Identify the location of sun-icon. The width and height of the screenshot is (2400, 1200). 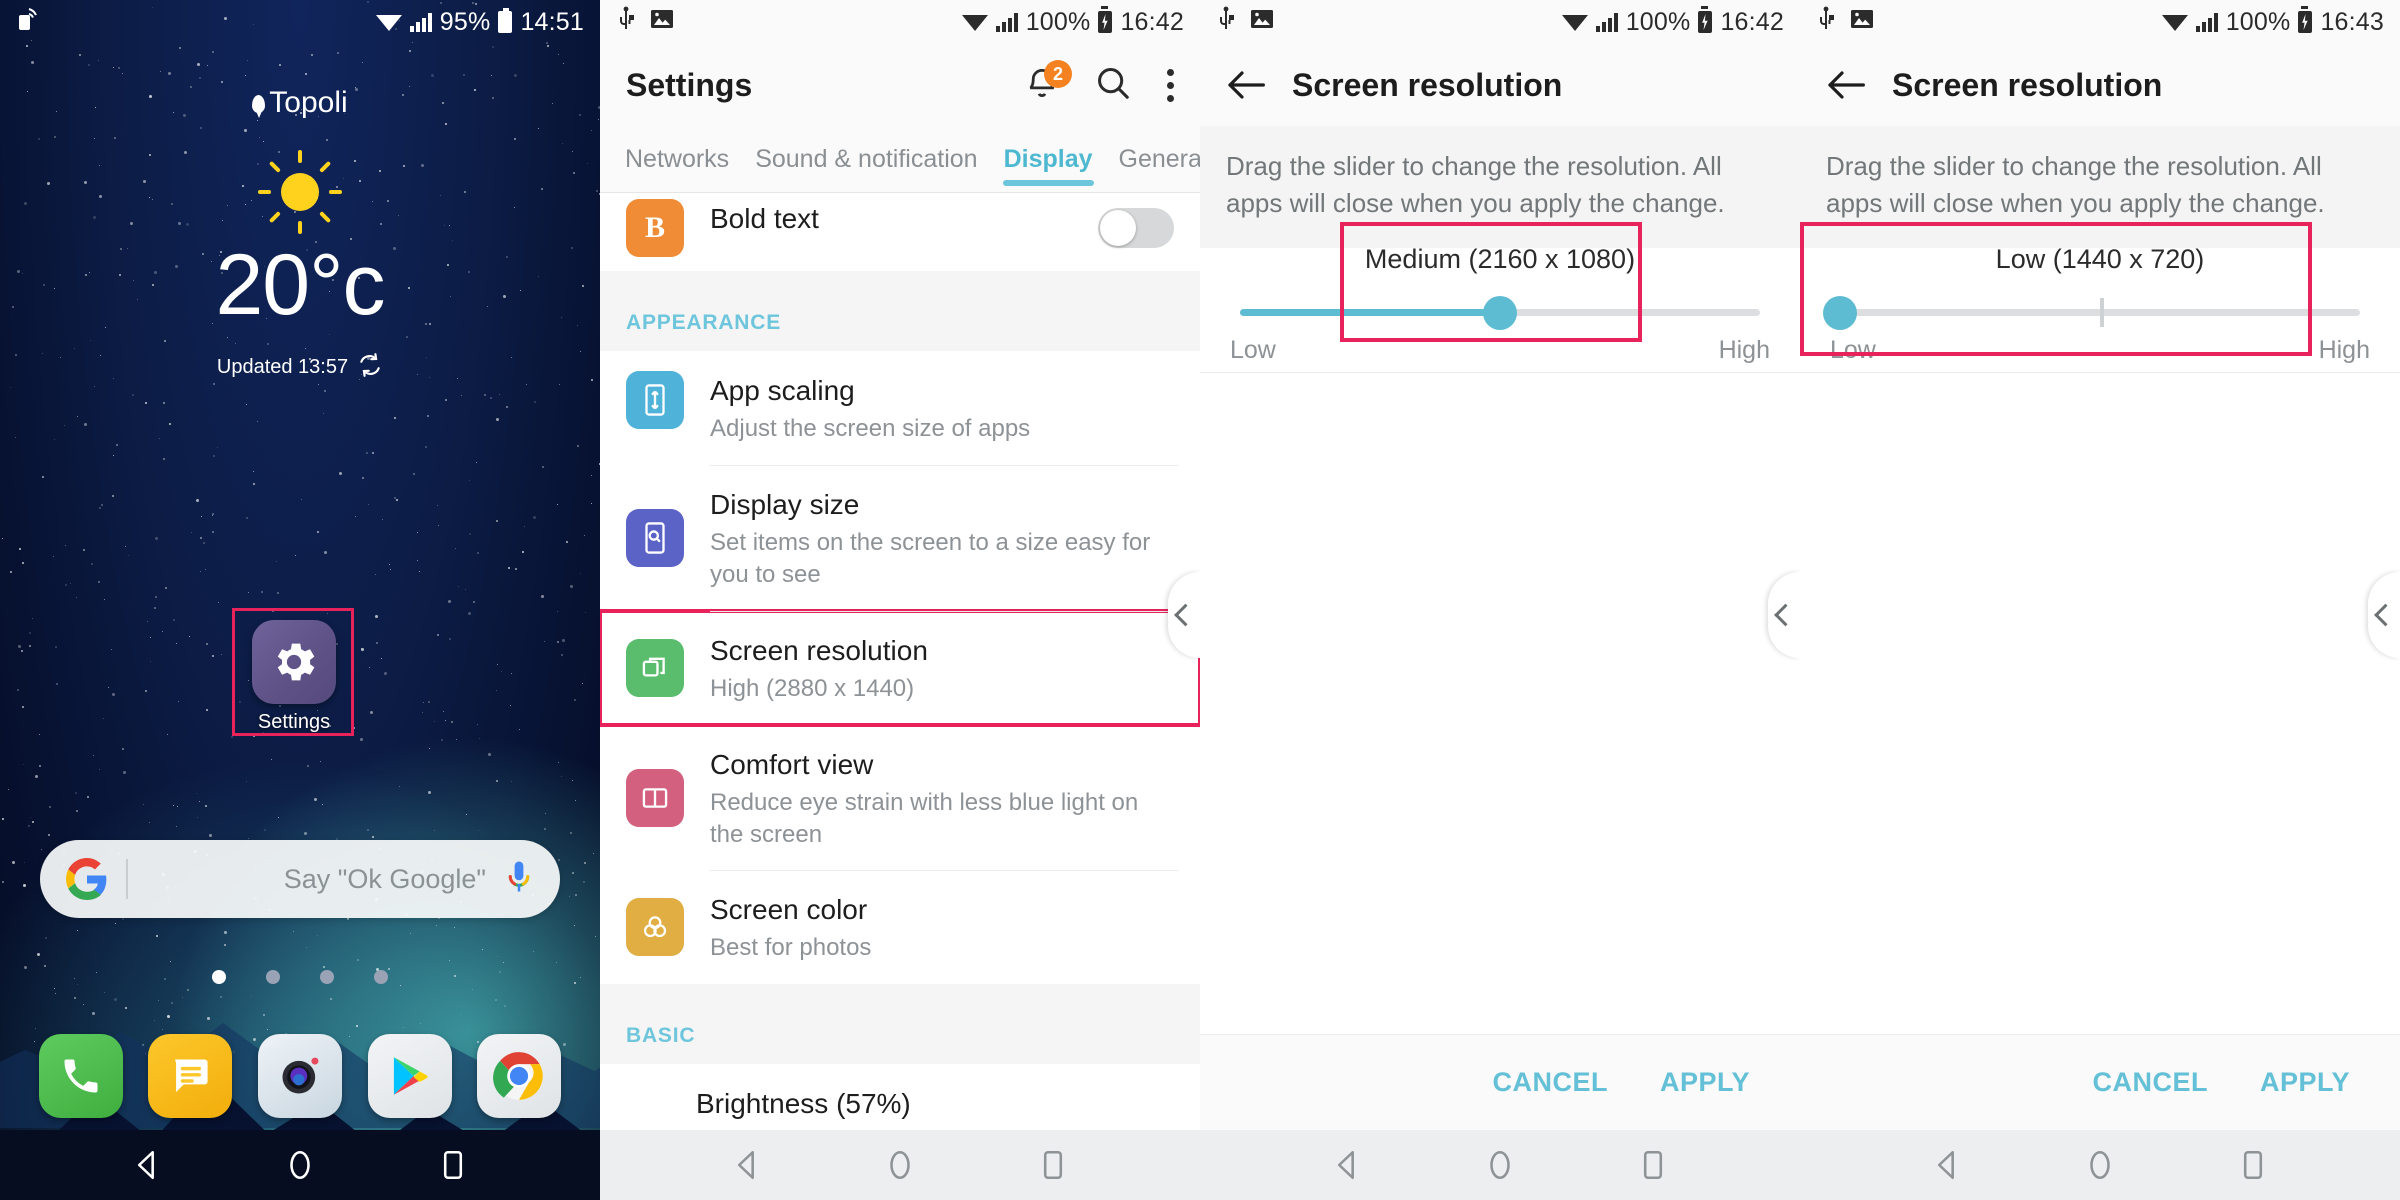
(300, 192).